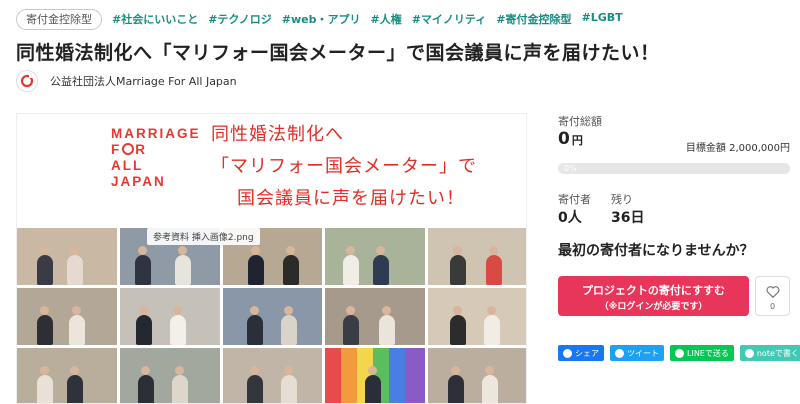  I want to click on progress-percent: 0%, so click(570, 168).